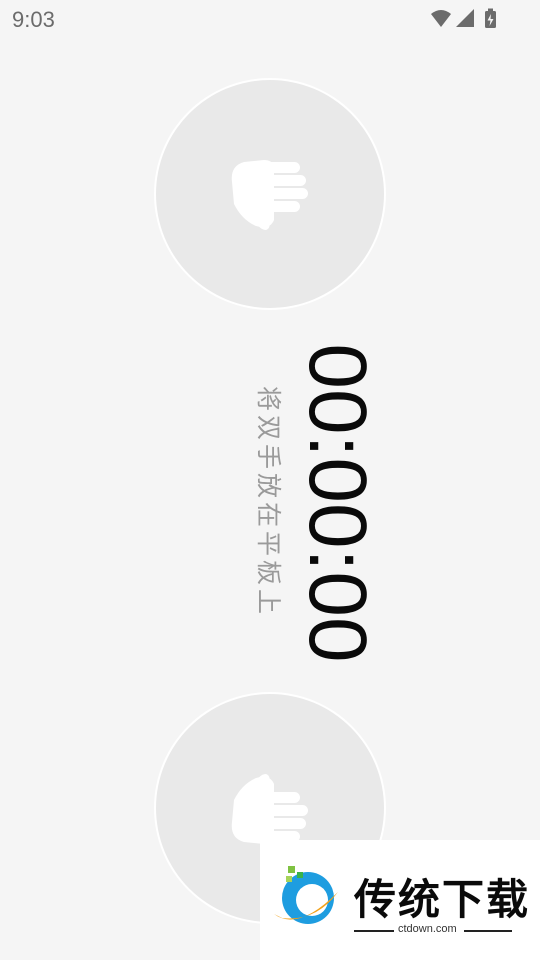 This screenshot has width=540, height=960. Describe the element at coordinates (442, 899) in the screenshot. I see `watermark-title: 传统下载` at that location.